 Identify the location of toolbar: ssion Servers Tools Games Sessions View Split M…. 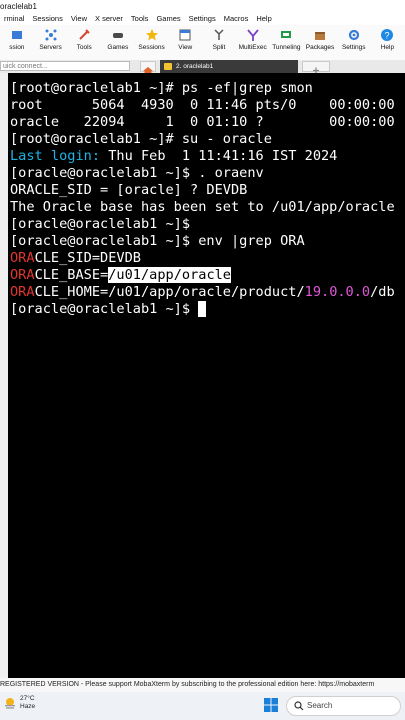
(202, 42).